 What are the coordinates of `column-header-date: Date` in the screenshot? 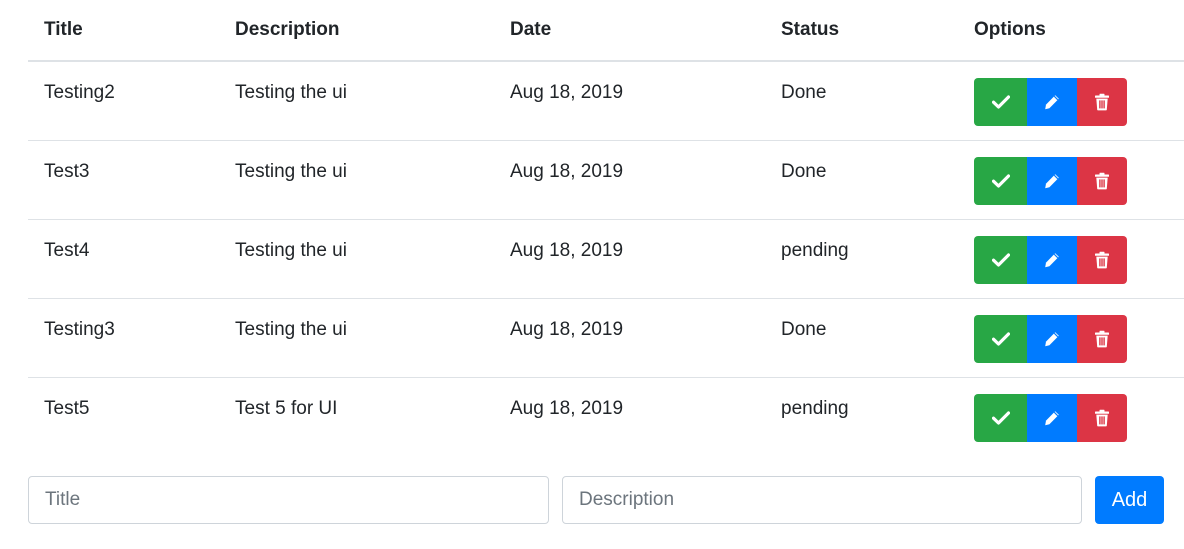 It's located at (629, 31).